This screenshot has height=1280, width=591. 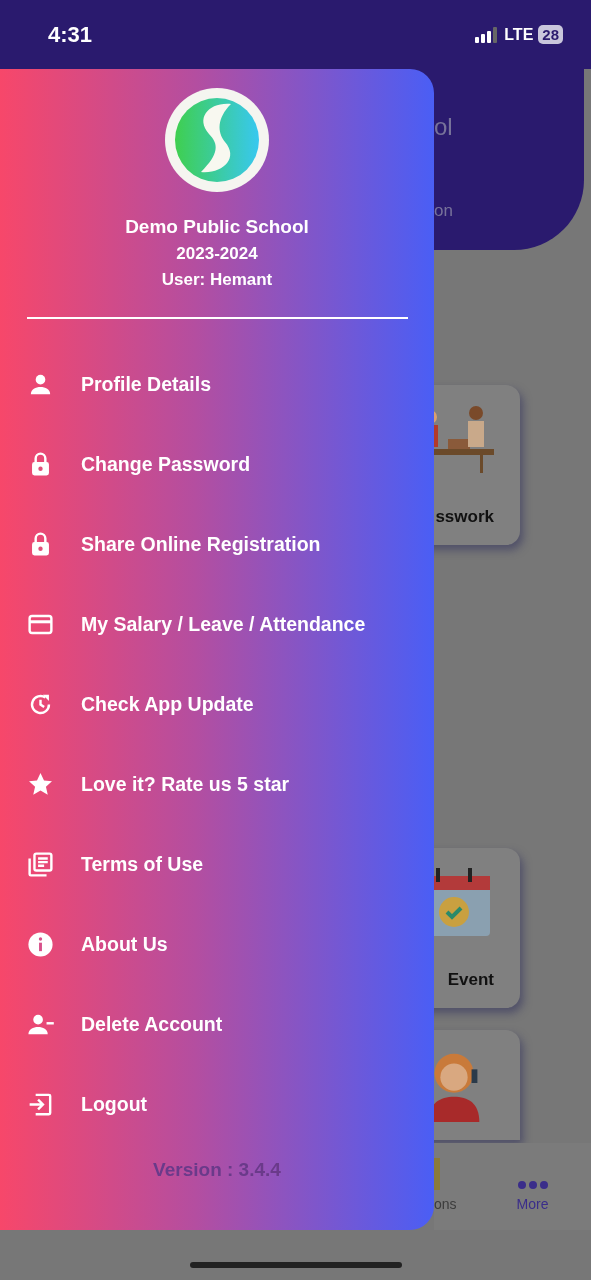 I want to click on menu-item: Check App Update, so click(x=217, y=704).